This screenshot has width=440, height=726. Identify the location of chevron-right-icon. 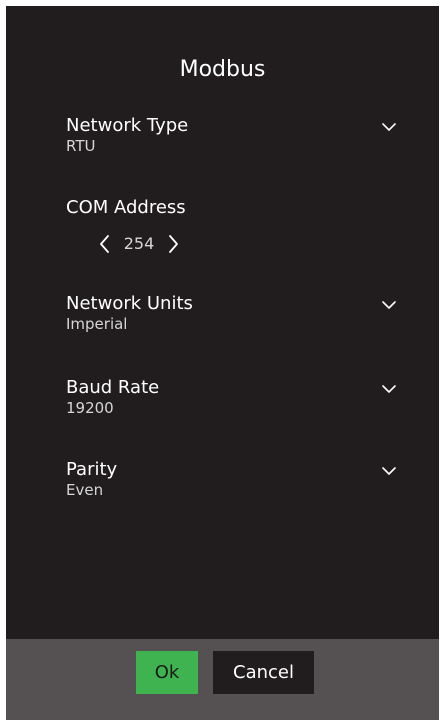
(173, 244).